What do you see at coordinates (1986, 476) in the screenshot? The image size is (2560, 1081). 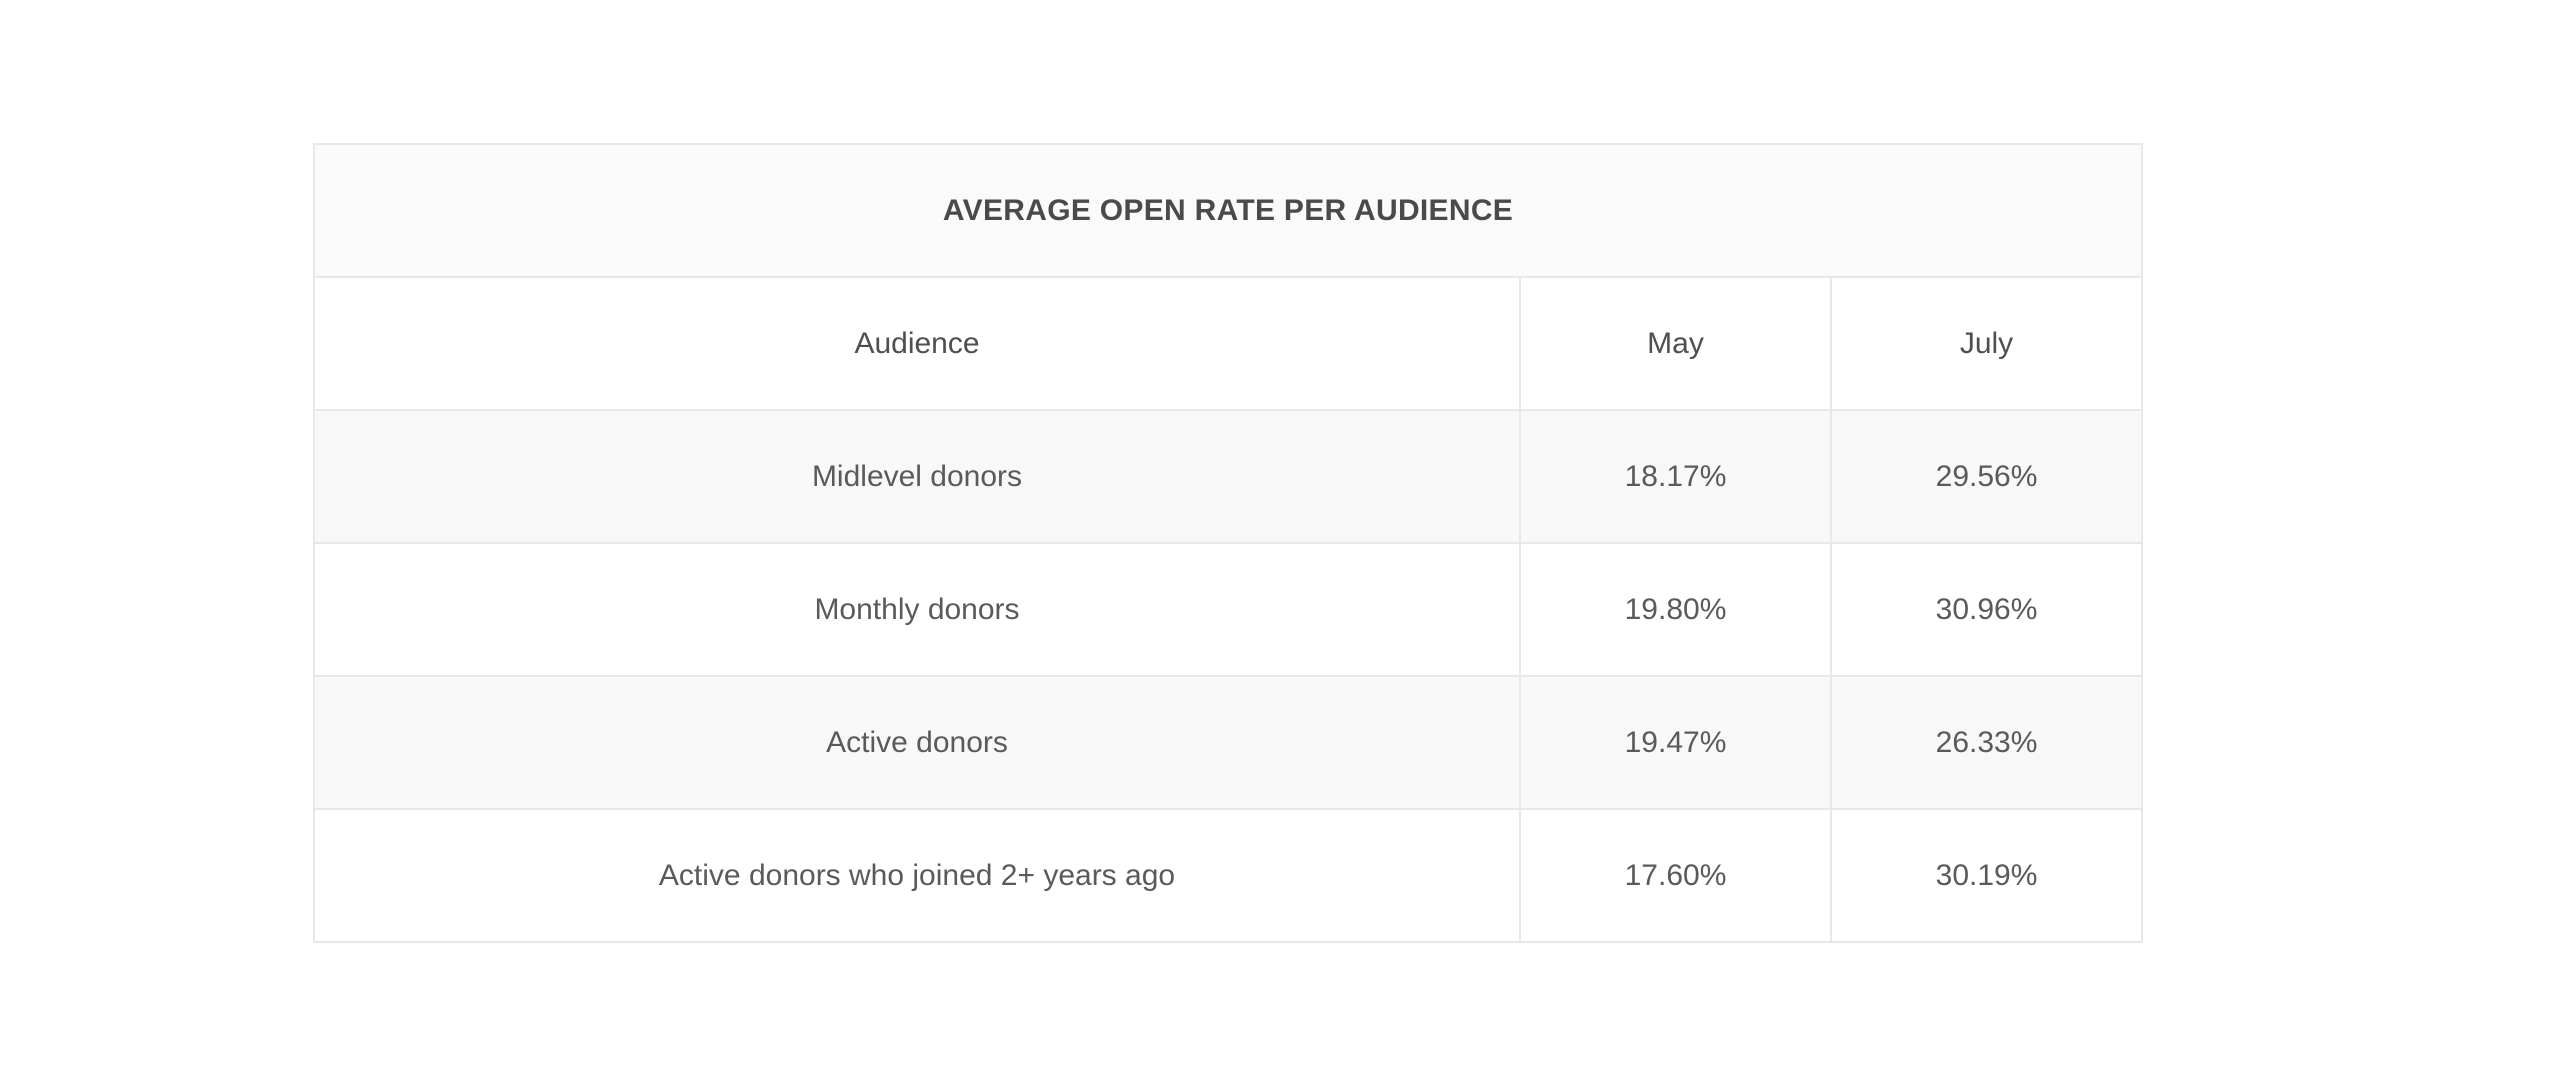 I see `cell-july: 29.56%` at bounding box center [1986, 476].